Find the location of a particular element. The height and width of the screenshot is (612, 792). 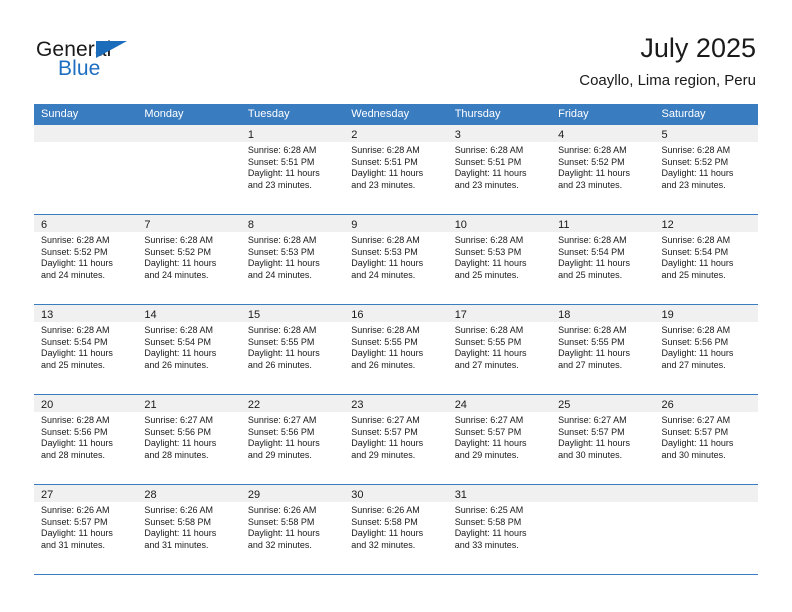

day-number: 24 is located at coordinates (460, 405).